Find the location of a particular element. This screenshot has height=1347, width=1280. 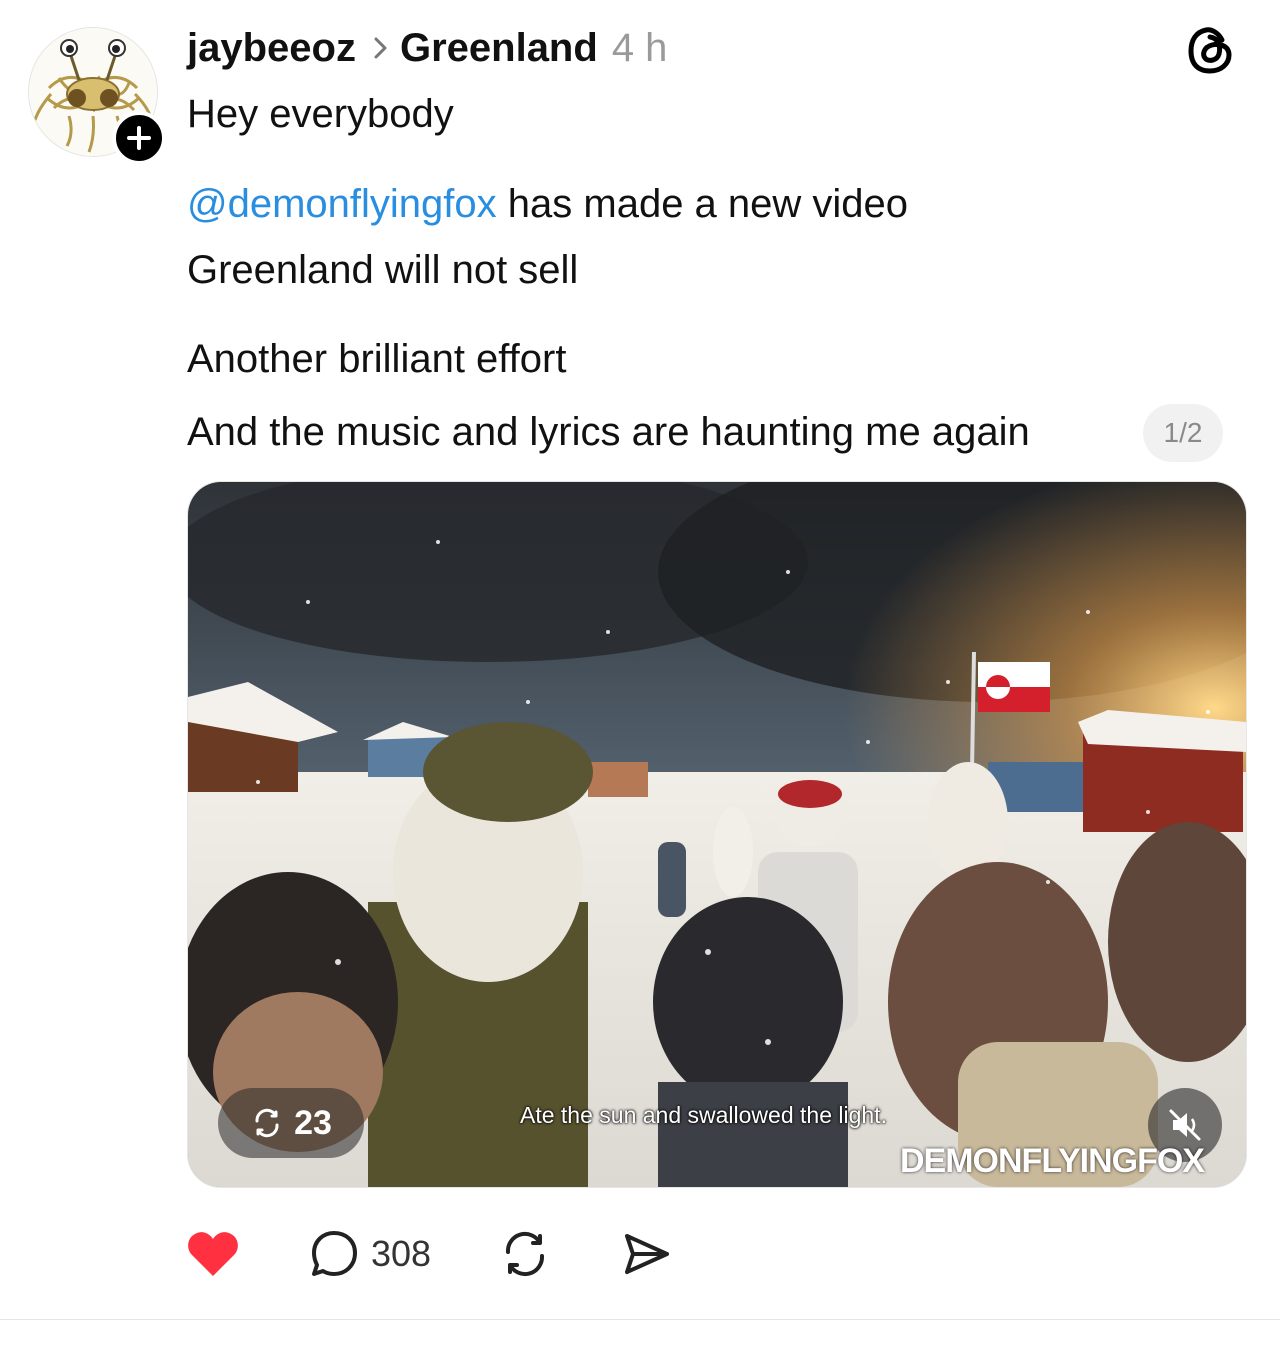

share-button is located at coordinates (647, 1254).